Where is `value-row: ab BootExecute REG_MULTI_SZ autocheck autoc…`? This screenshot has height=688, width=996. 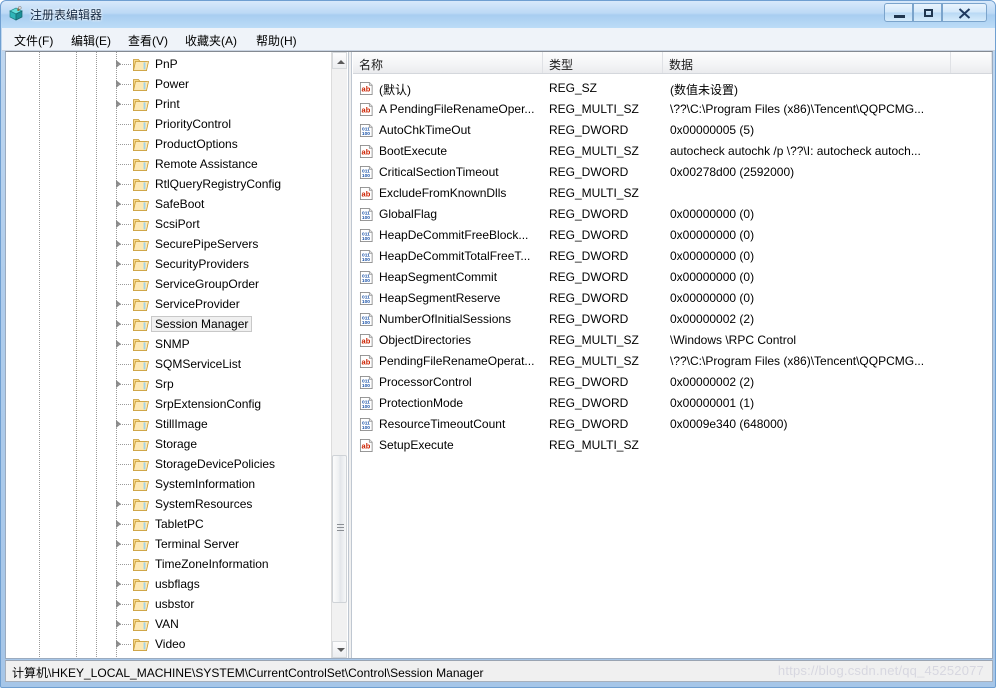 value-row: ab BootExecute REG_MULTI_SZ autocheck autoc… is located at coordinates (672, 151).